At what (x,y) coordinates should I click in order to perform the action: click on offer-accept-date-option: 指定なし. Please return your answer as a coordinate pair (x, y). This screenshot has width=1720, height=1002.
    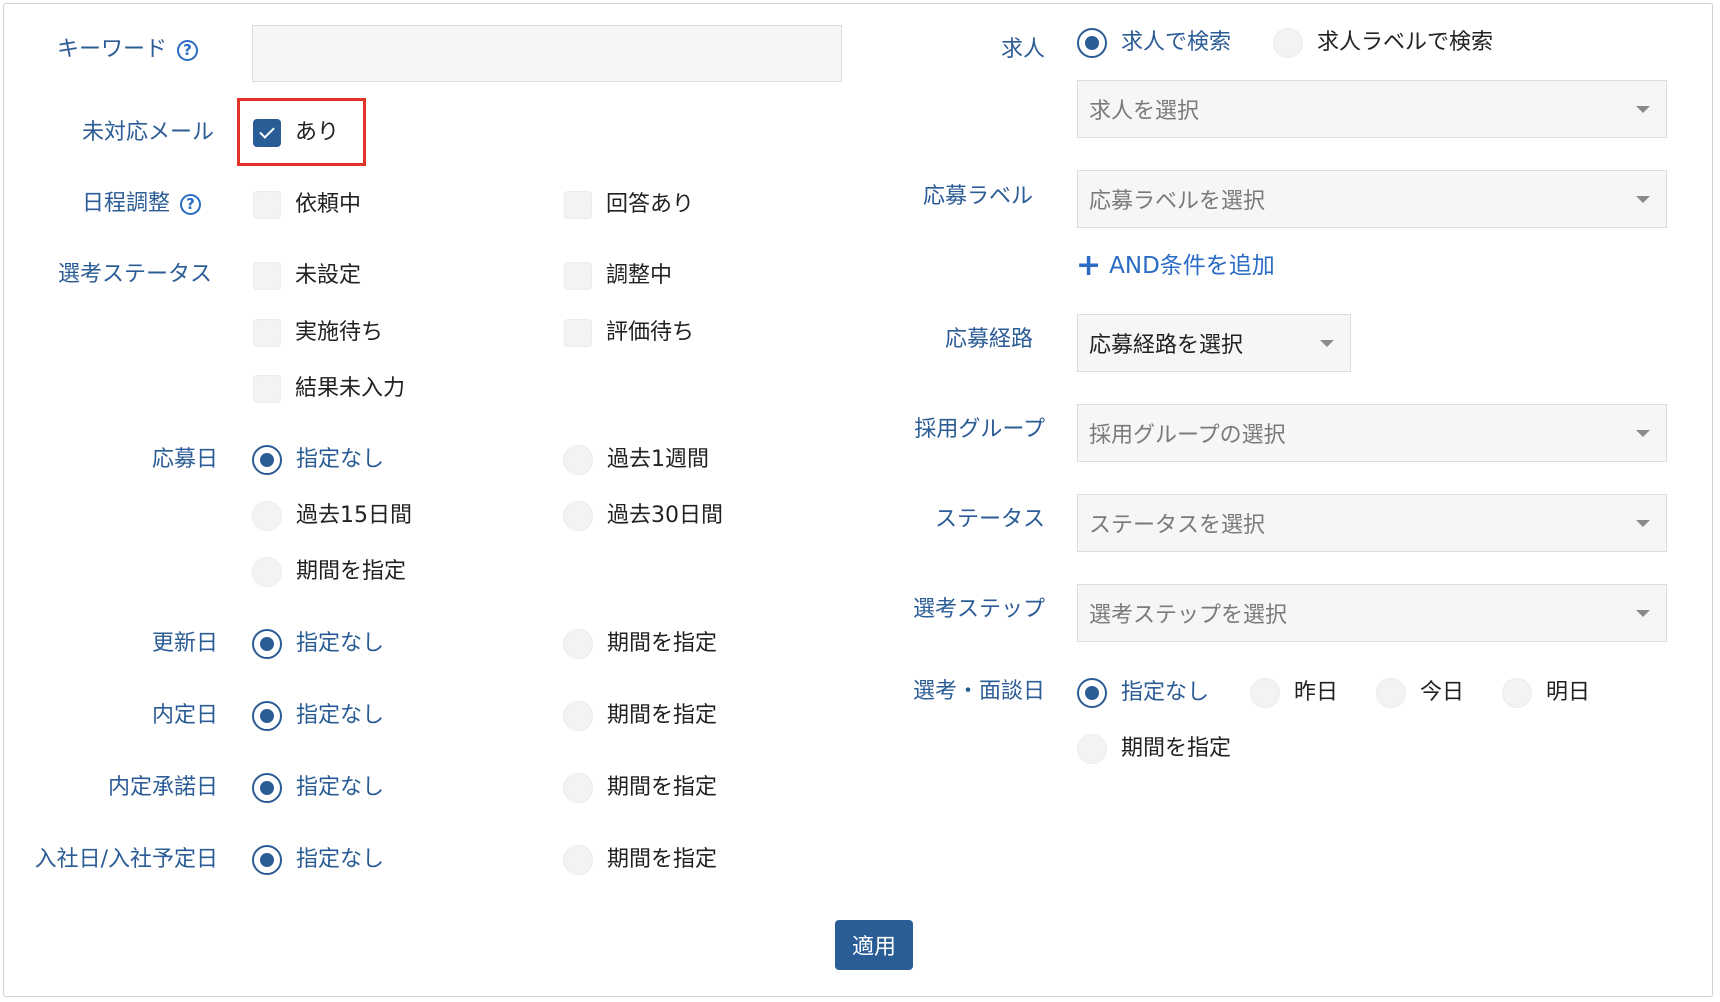
    Looking at the image, I should click on (318, 788).